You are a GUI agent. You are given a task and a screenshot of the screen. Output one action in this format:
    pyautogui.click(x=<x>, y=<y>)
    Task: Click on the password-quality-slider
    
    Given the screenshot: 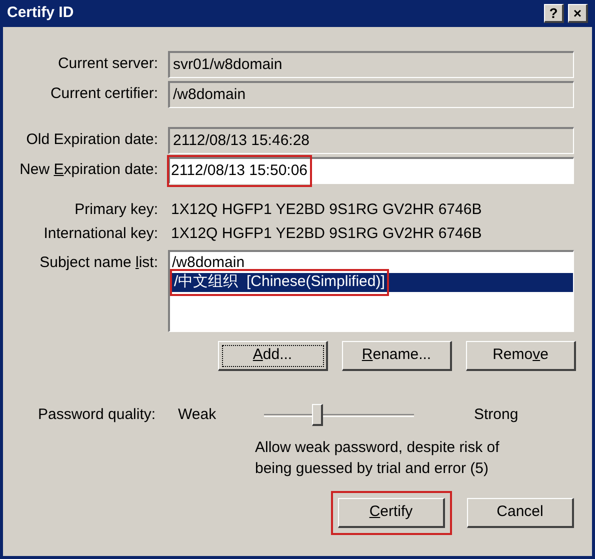 What is the action you would take?
    pyautogui.click(x=339, y=415)
    